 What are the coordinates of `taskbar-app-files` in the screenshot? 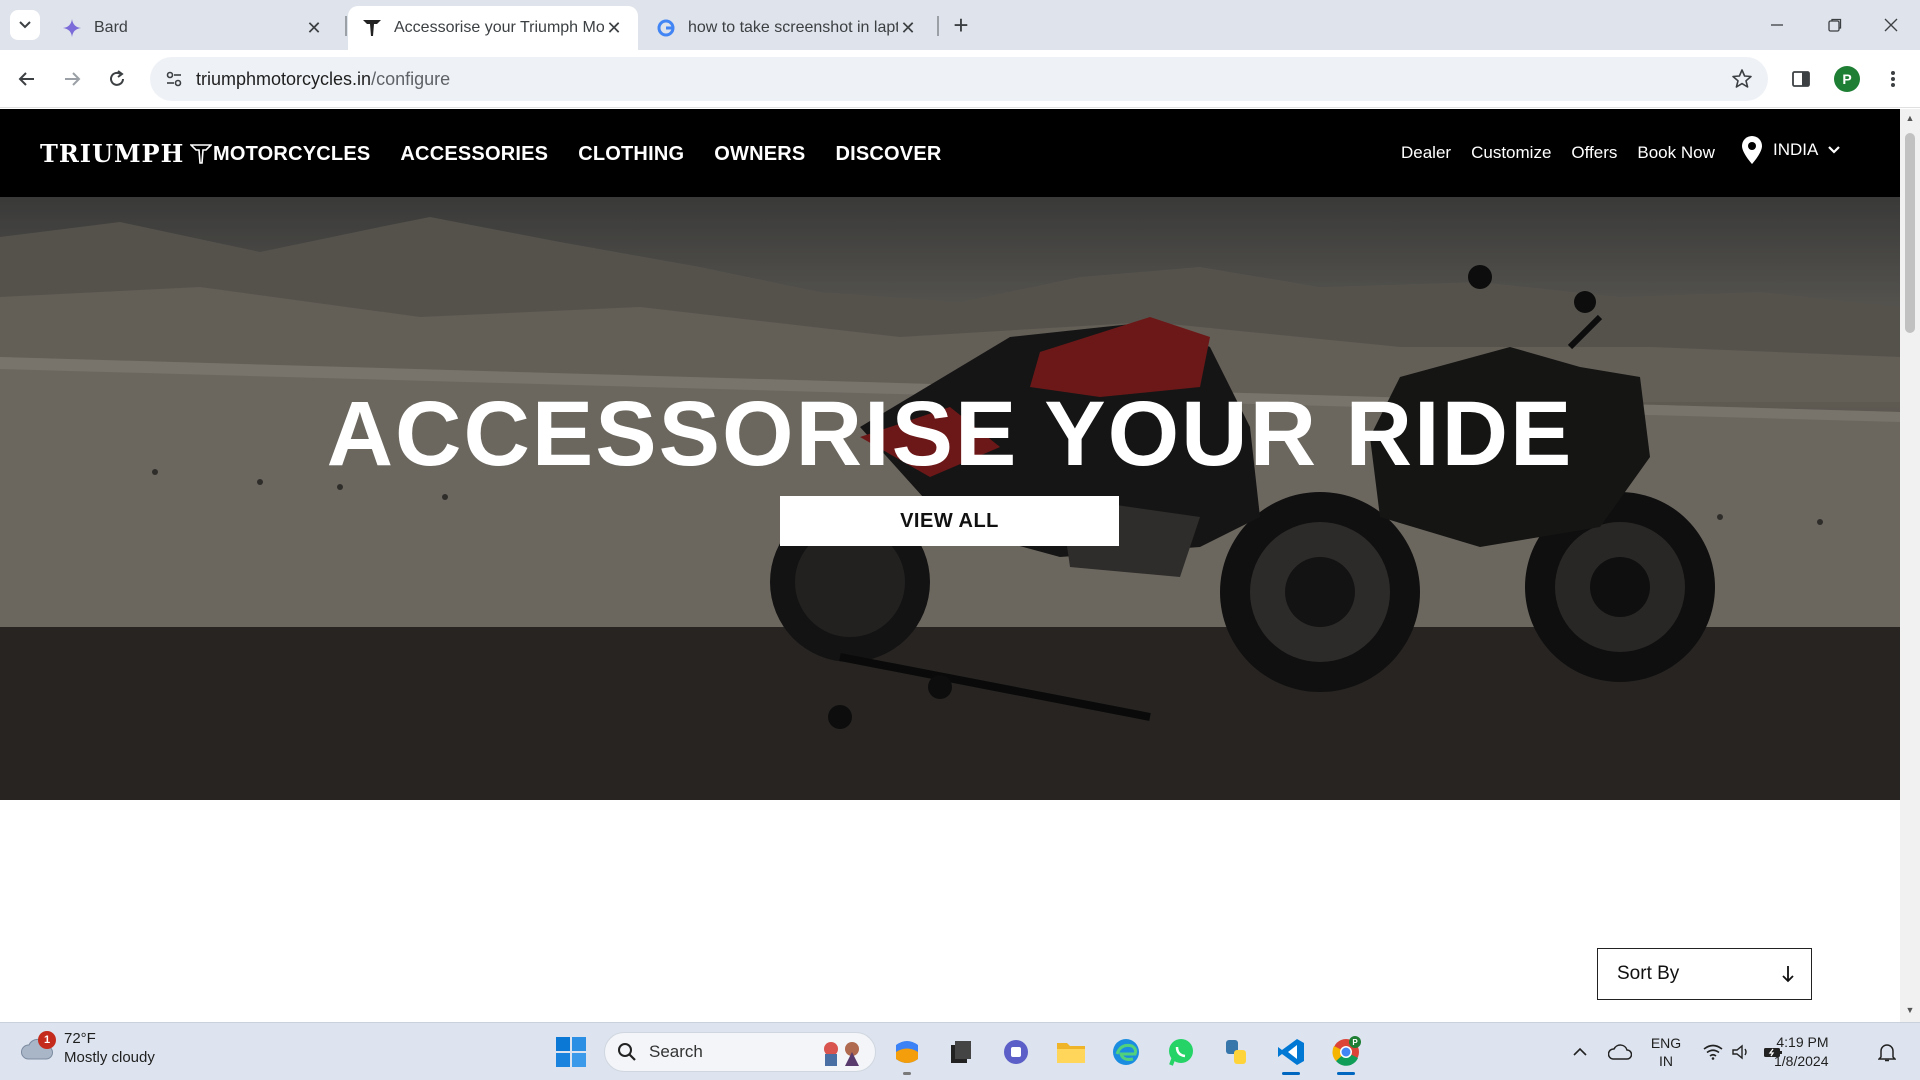 It's located at (960, 1052).